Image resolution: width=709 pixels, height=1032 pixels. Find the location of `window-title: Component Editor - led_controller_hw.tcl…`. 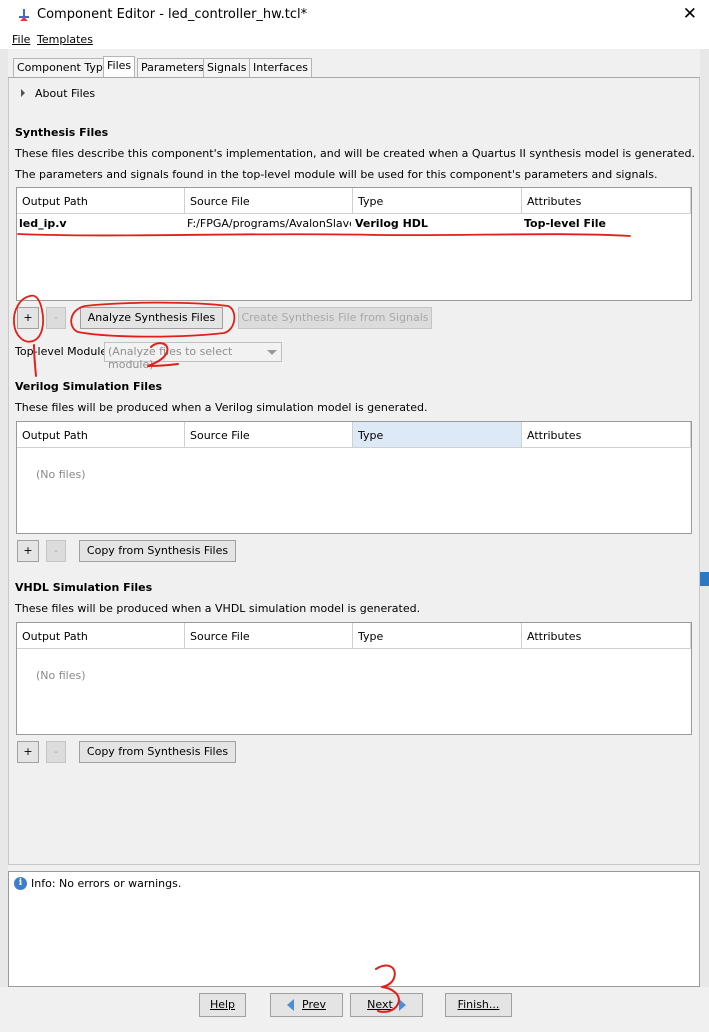

window-title: Component Editor - led_controller_hw.tcl… is located at coordinates (172, 14).